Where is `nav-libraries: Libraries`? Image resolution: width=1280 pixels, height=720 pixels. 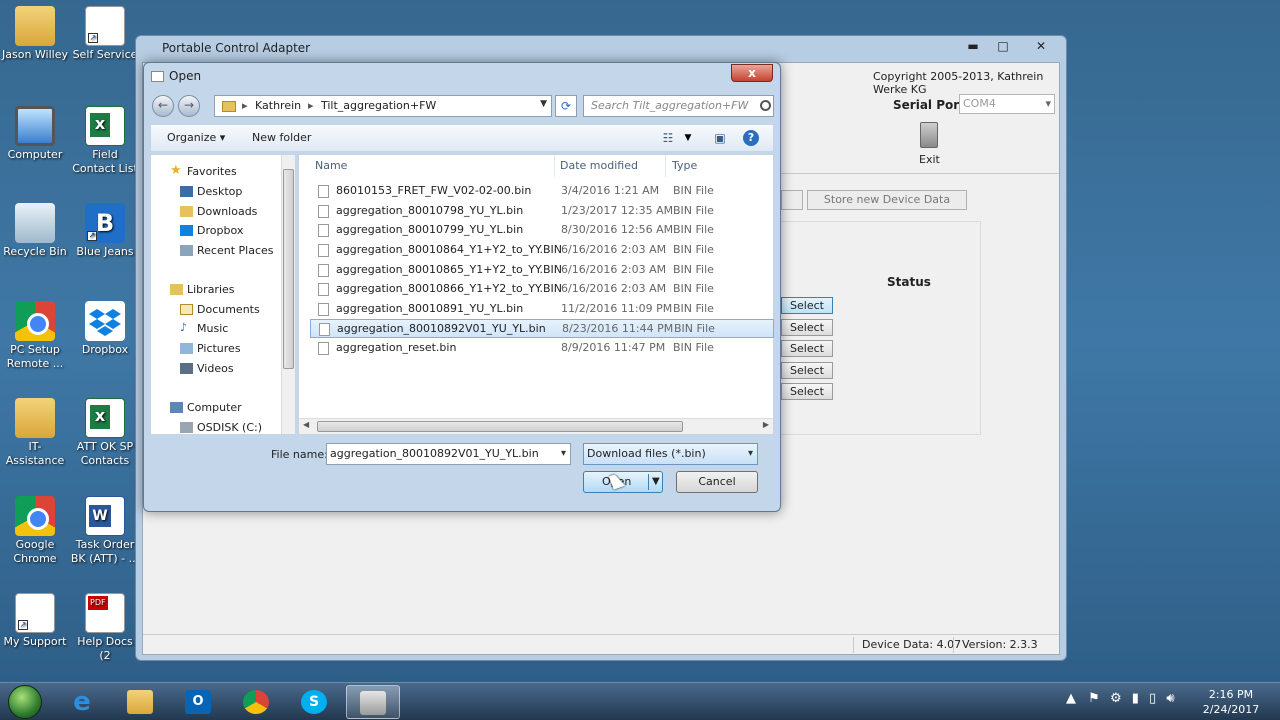
nav-libraries: Libraries is located at coordinates (202, 289).